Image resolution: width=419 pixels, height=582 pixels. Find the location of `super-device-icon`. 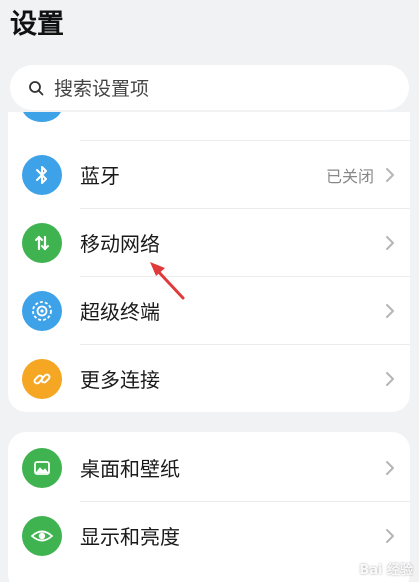

super-device-icon is located at coordinates (42, 310).